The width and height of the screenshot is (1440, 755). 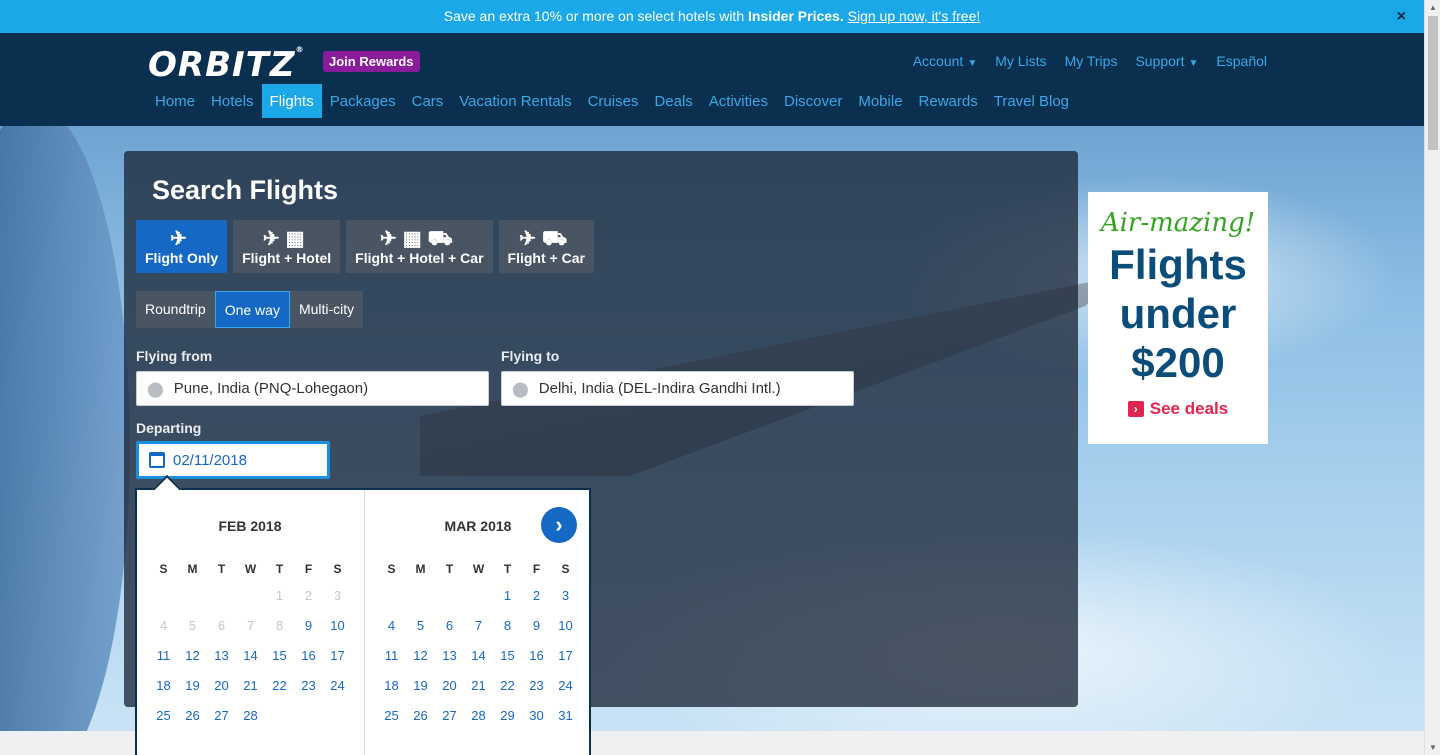 What do you see at coordinates (1166, 61) in the screenshot?
I see `support-menu: Support ▼` at bounding box center [1166, 61].